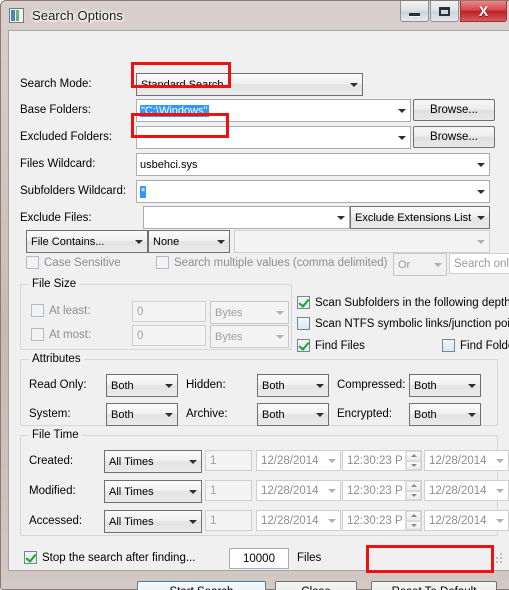 The height and width of the screenshot is (590, 509). What do you see at coordinates (298, 520) in the screenshot?
I see `accessed-date-from-picker: 12/28/2014` at bounding box center [298, 520].